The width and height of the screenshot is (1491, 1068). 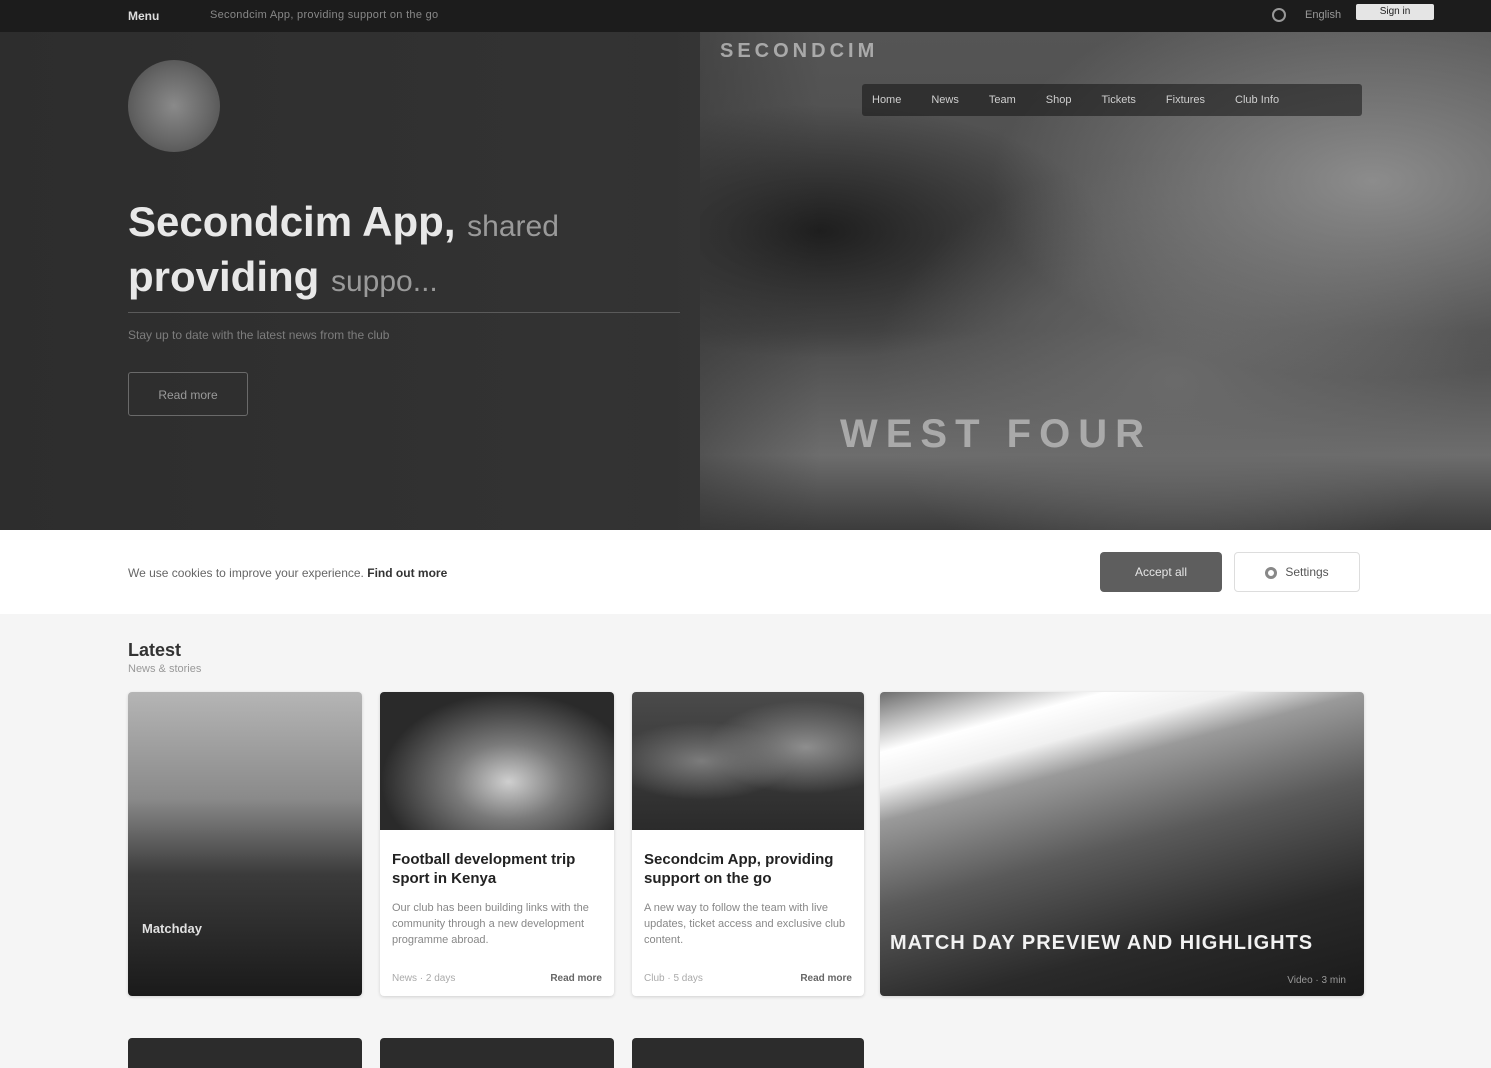 What do you see at coordinates (1279, 15) in the screenshot?
I see `globe-icon` at bounding box center [1279, 15].